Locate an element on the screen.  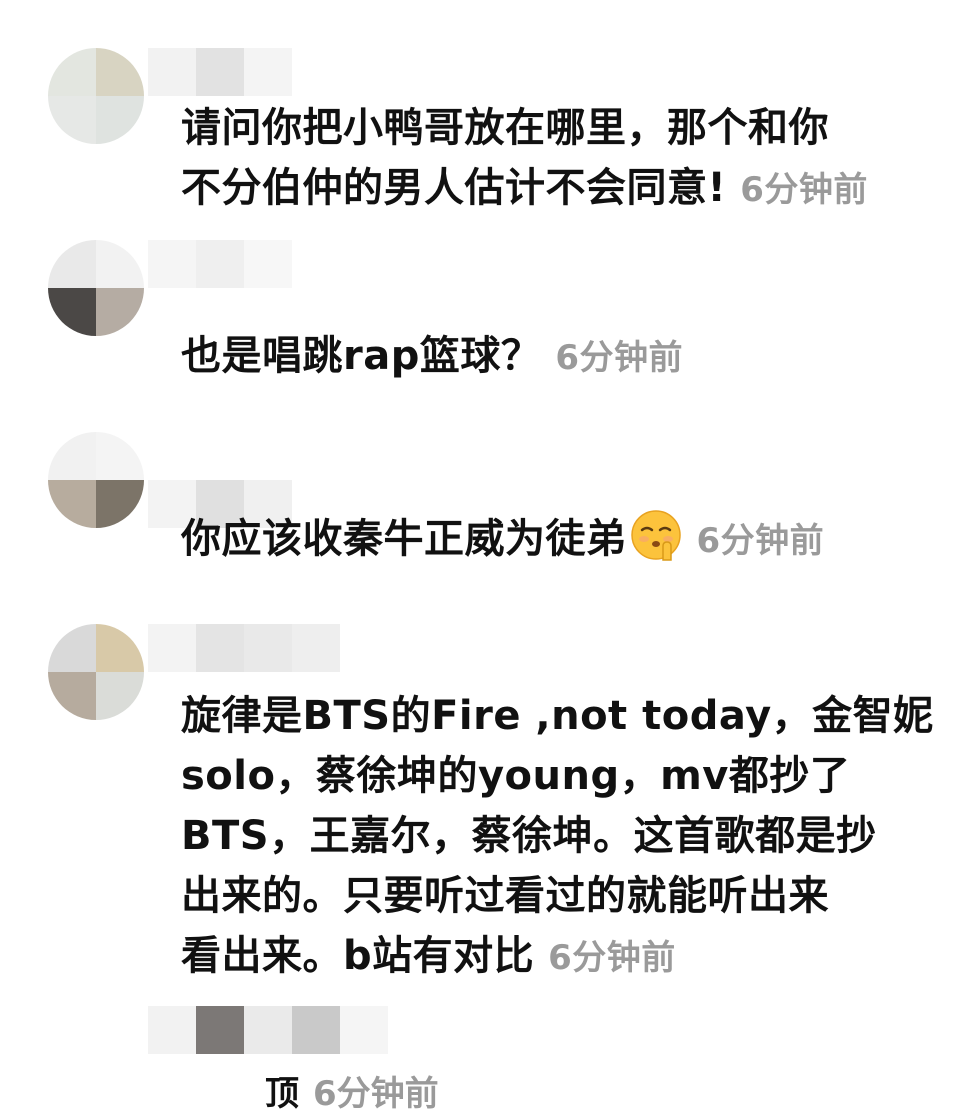
comment-text-line: 也是唱跳rap篮球？ is located at coordinates (361, 356).